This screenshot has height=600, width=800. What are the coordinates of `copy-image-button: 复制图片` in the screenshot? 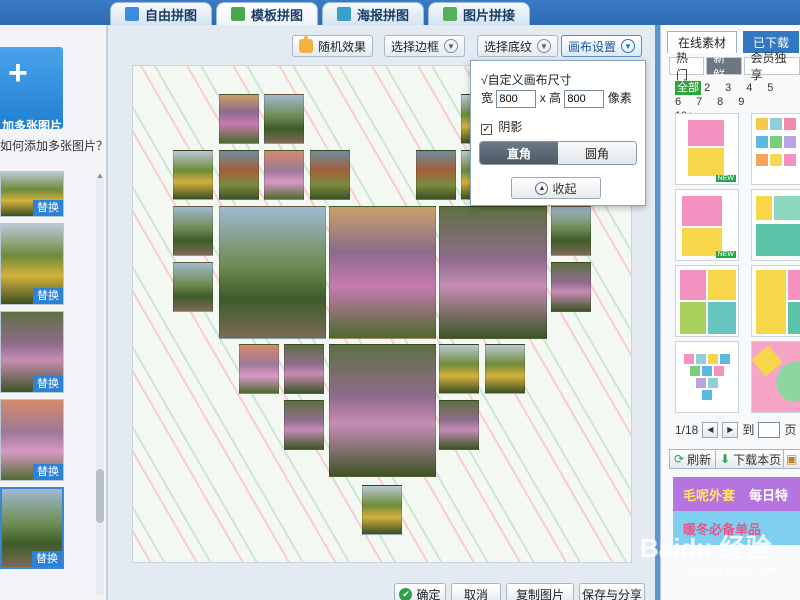 It's located at (540, 591).